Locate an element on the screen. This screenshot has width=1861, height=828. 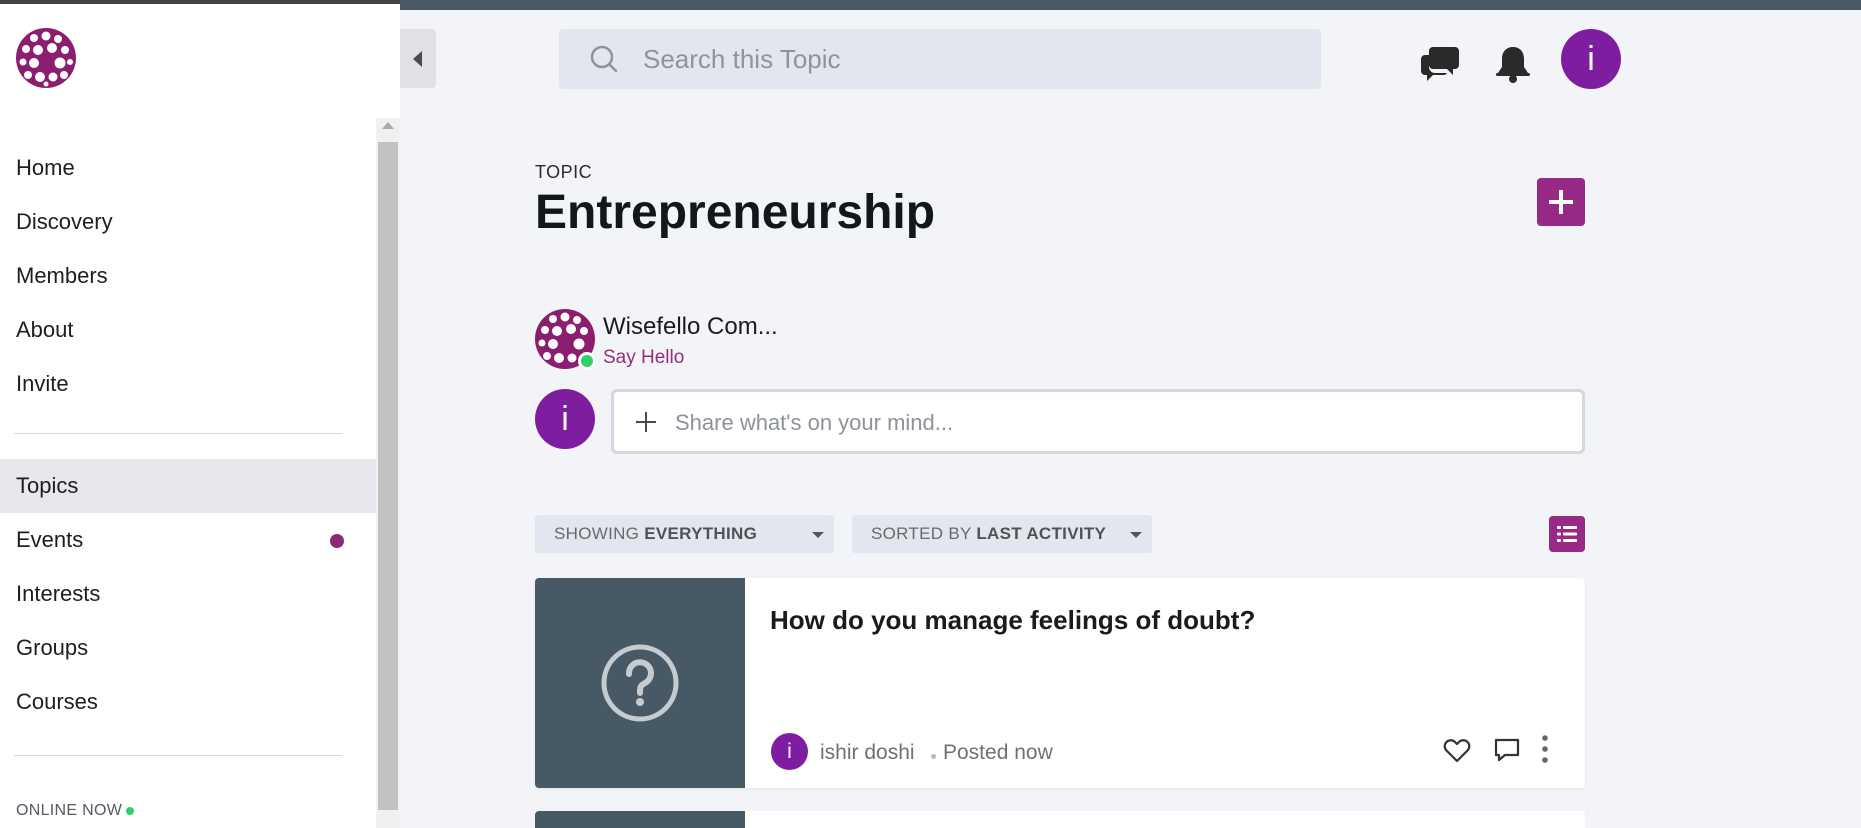
search-icon is located at coordinates (604, 59).